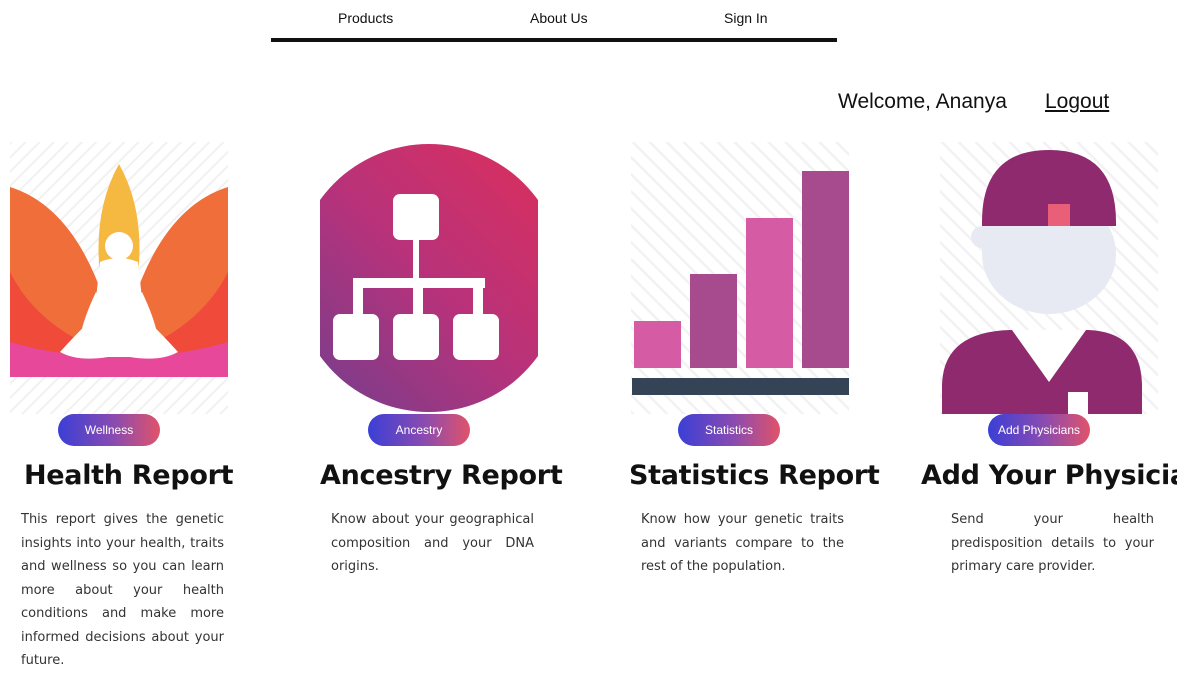  Describe the element at coordinates (746, 18) in the screenshot. I see `nav-sign-in-link: Sign In` at that location.